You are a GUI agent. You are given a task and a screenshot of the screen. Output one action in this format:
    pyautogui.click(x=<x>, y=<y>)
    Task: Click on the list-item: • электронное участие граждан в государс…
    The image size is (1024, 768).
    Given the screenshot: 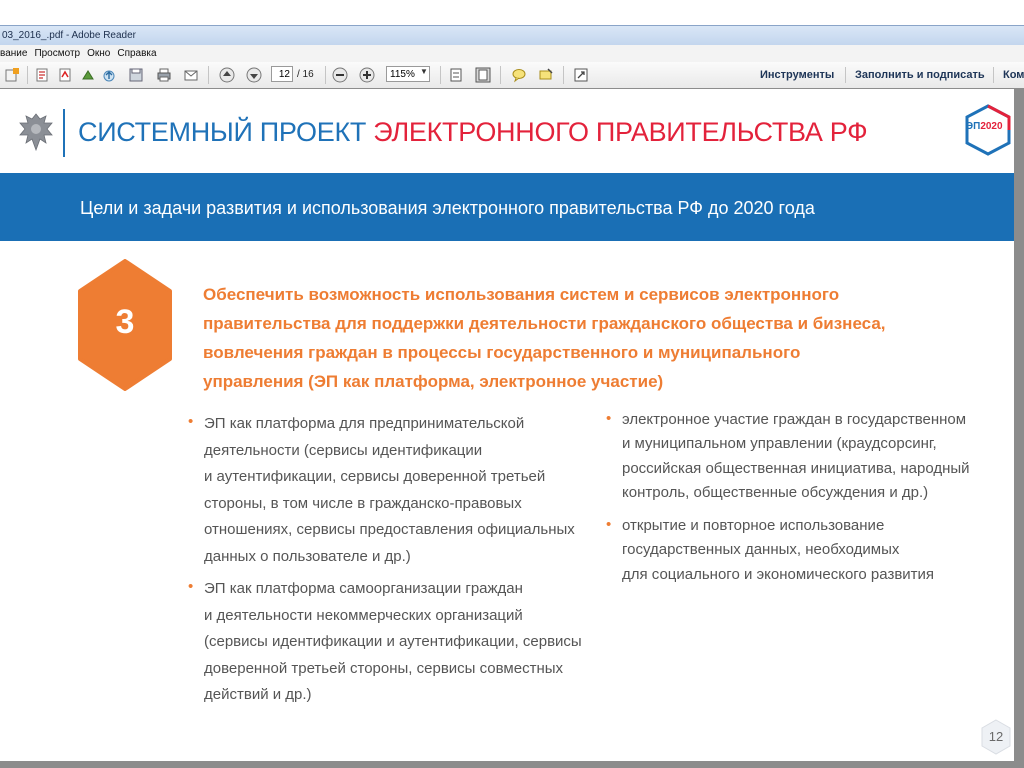 What is the action you would take?
    pyautogui.click(x=788, y=456)
    